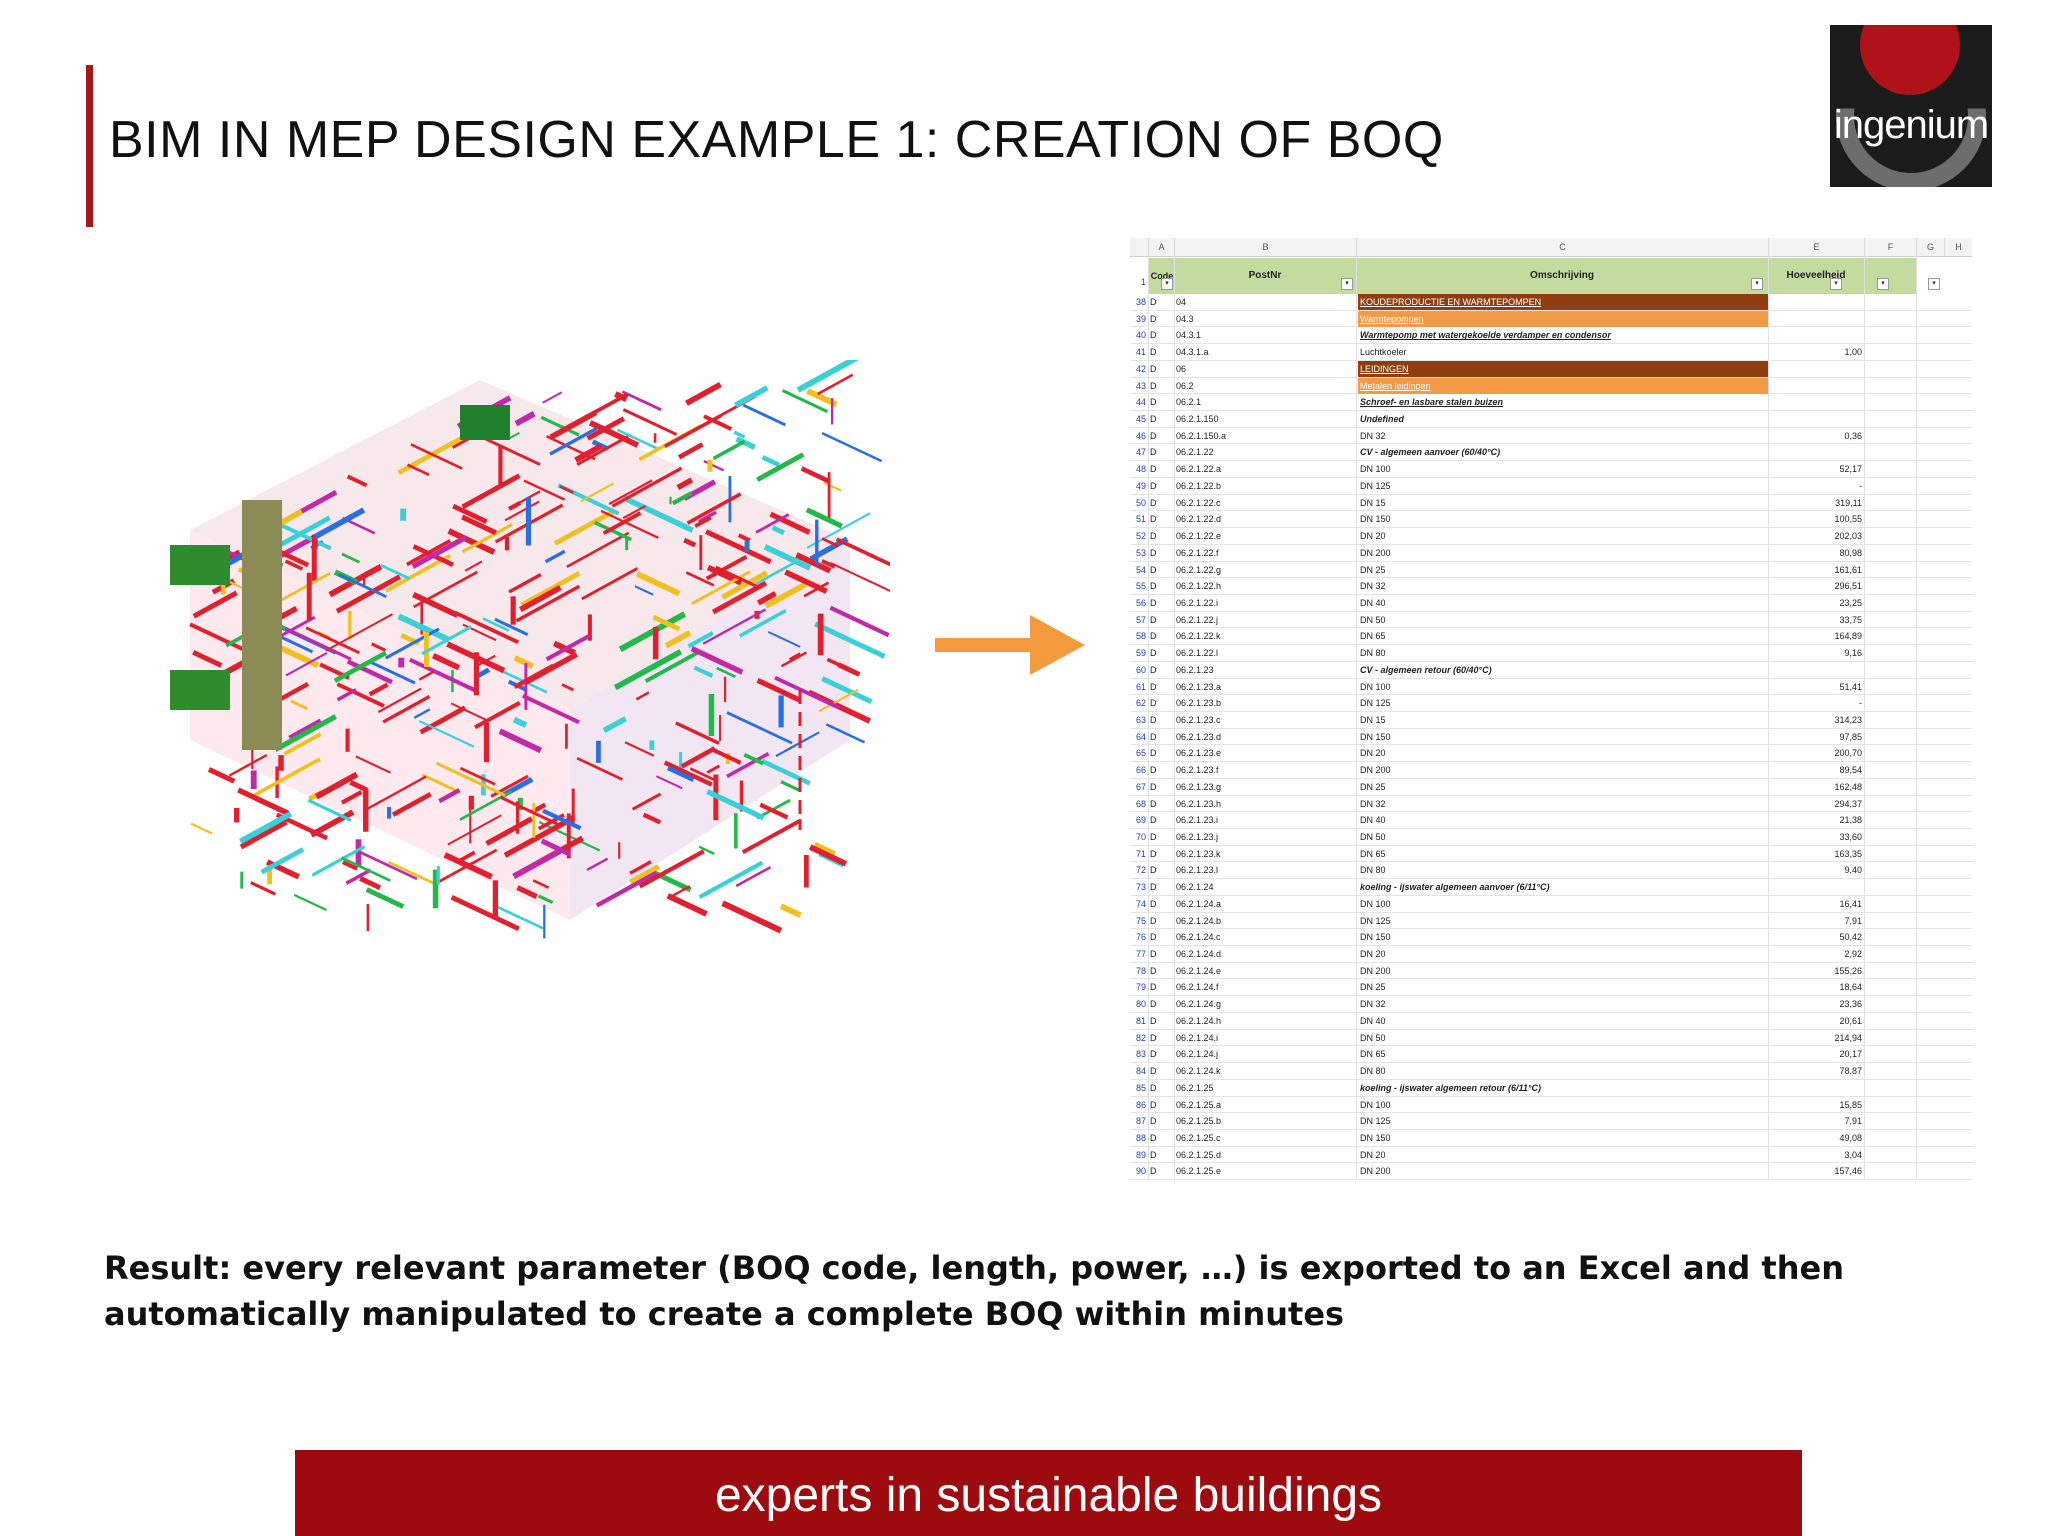 The height and width of the screenshot is (1536, 2048). I want to click on cell-postnr: 06.2.1.22.l, so click(1266, 653).